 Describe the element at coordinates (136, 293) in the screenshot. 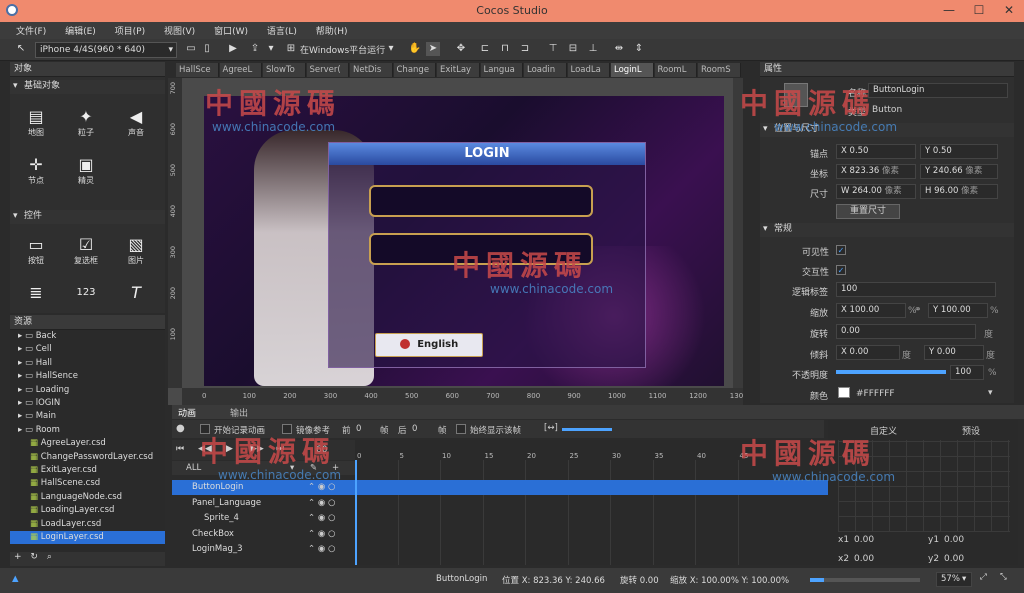

I see `control-text: T` at that location.